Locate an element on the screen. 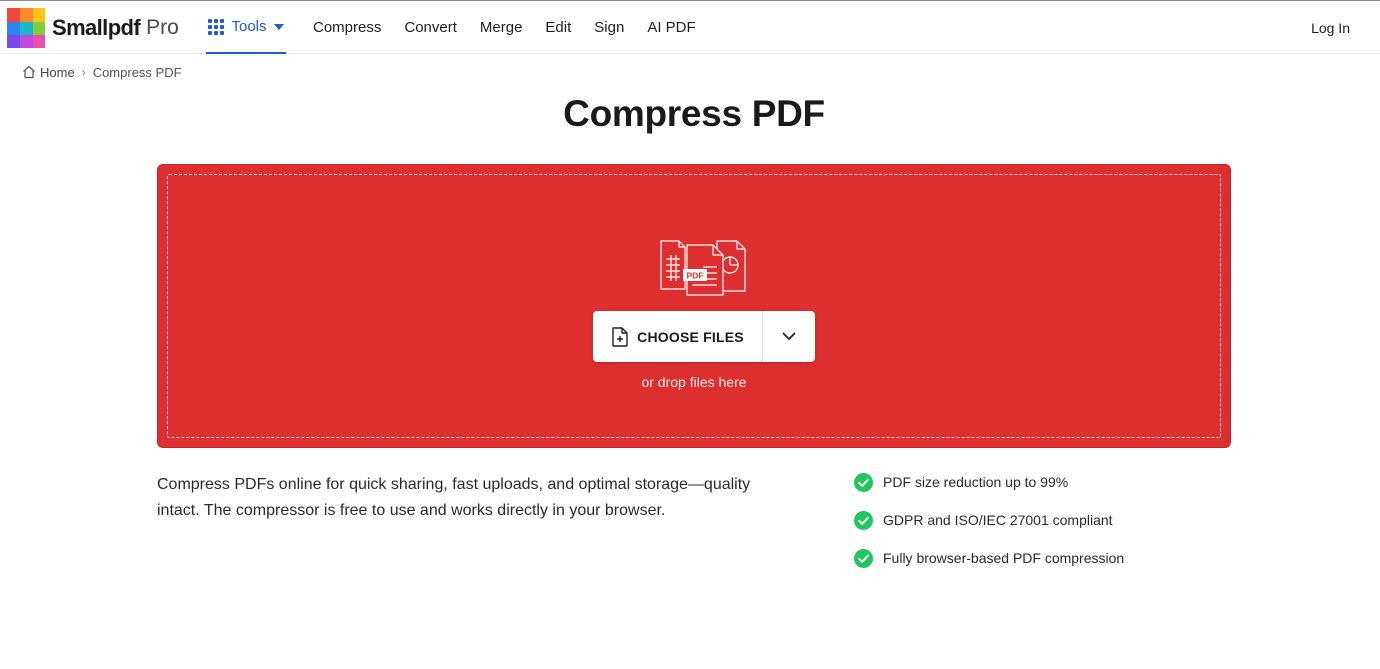 Image resolution: width=1380 pixels, height=669 pixels. feature-text: Fully browser-based PDF compression is located at coordinates (1004, 558).